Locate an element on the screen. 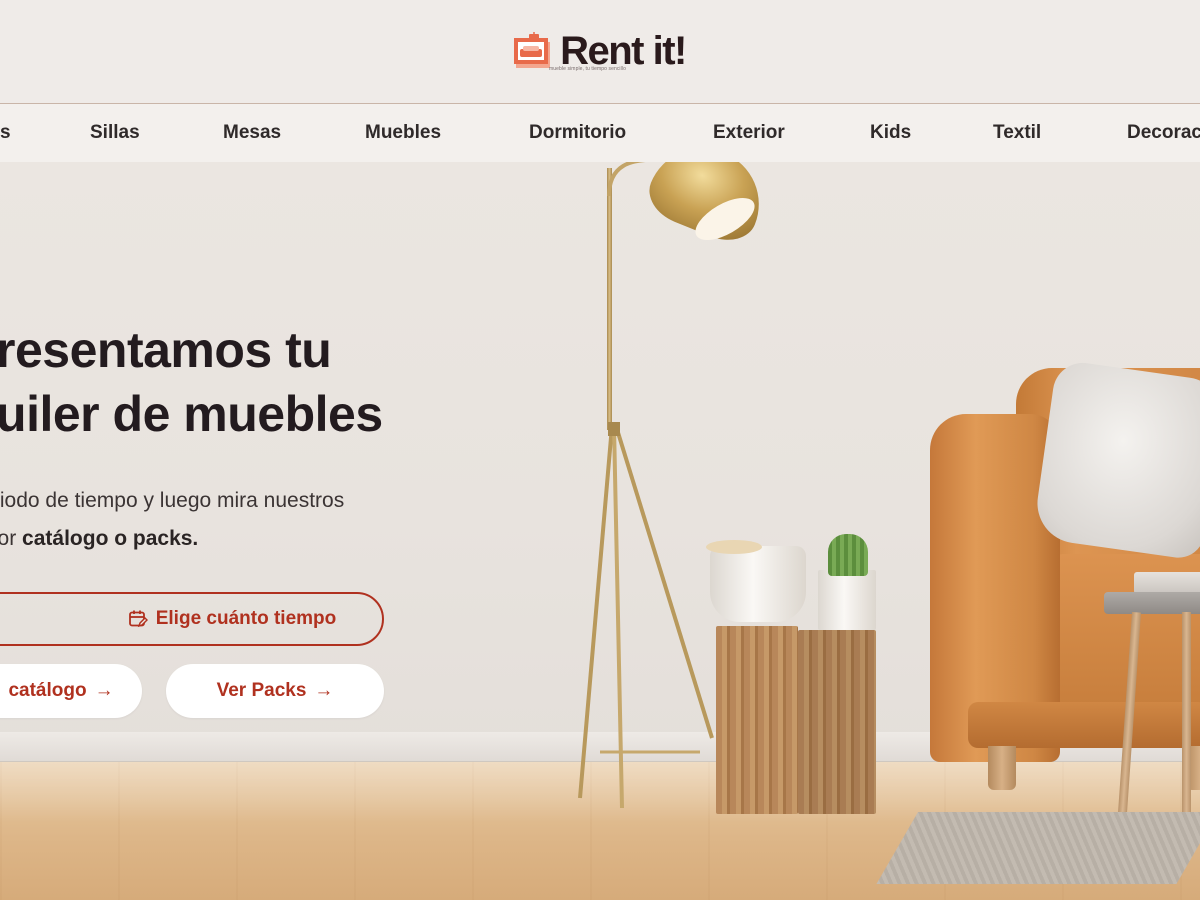 This screenshot has height=900, width=1200. hero-subtitle-line-2-prefix: tos por is located at coordinates (8, 538).